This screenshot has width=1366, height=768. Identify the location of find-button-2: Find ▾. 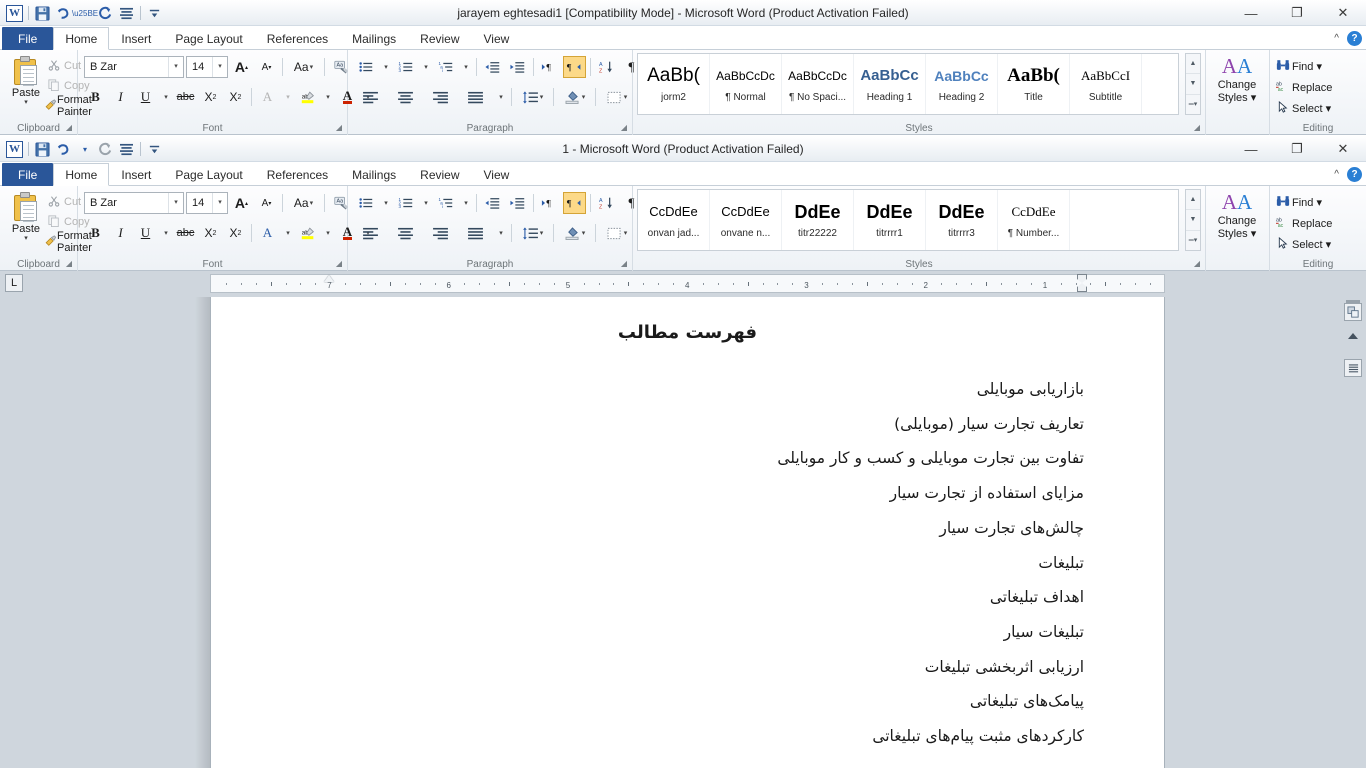
(1318, 202).